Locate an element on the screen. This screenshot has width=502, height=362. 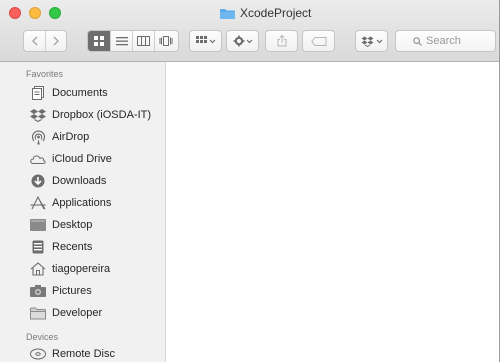
arrange-icon is located at coordinates (205, 40).